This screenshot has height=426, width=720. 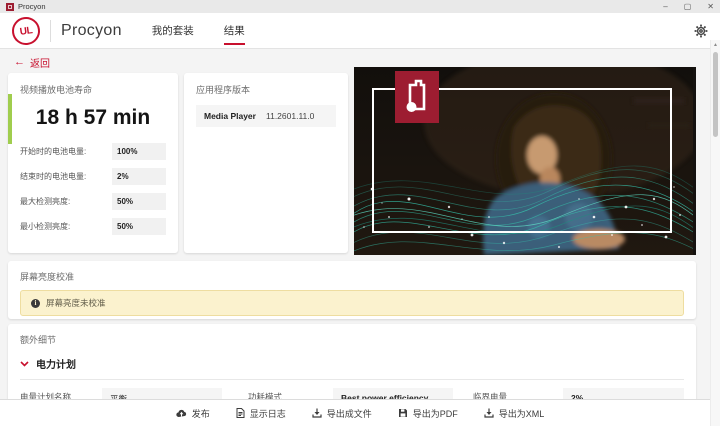 What do you see at coordinates (45, 226) in the screenshot?
I see `stat-label: 最小检测亮度:` at bounding box center [45, 226].